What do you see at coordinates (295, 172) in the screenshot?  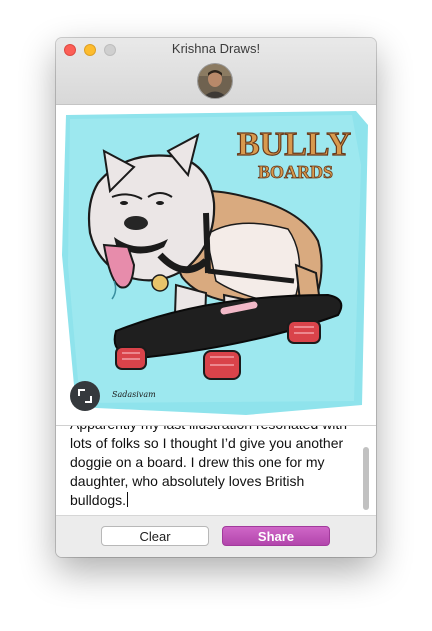 I see `logo-line-2: BOARDS` at bounding box center [295, 172].